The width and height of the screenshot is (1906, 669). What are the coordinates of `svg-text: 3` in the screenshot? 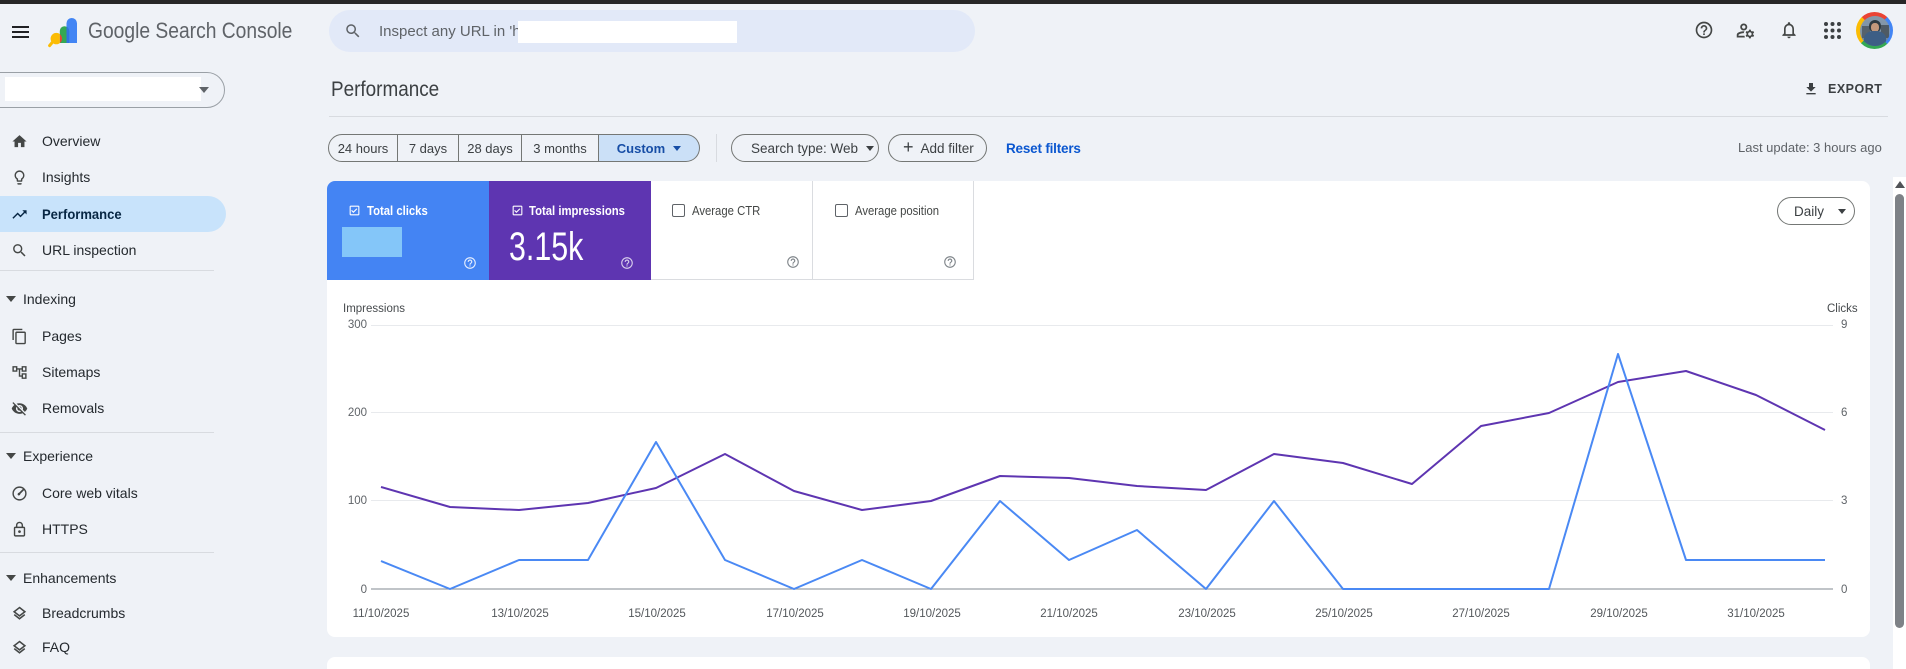 It's located at (1844, 501).